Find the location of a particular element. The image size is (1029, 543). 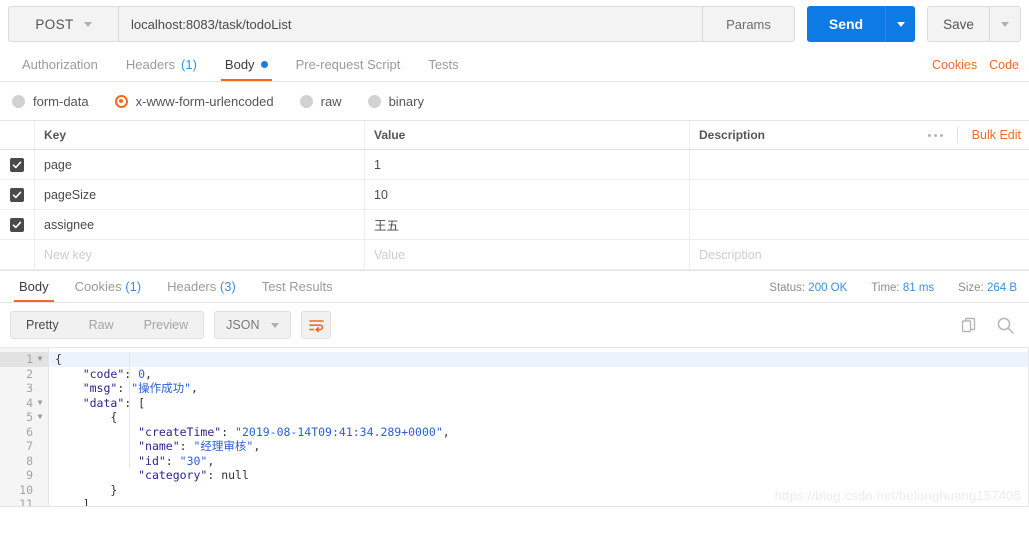

send-options-button is located at coordinates (900, 24).